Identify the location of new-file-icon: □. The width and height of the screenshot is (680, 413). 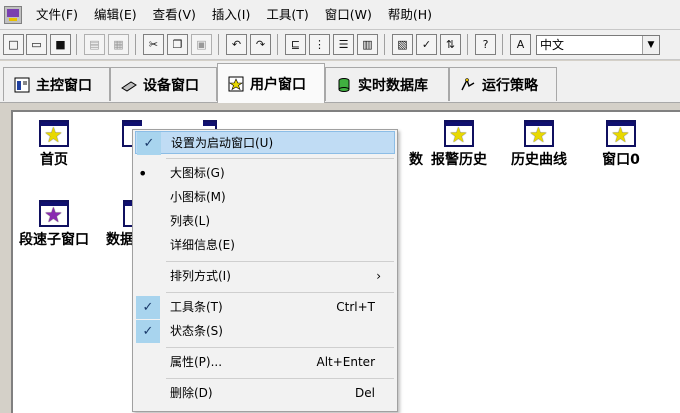
(13, 44).